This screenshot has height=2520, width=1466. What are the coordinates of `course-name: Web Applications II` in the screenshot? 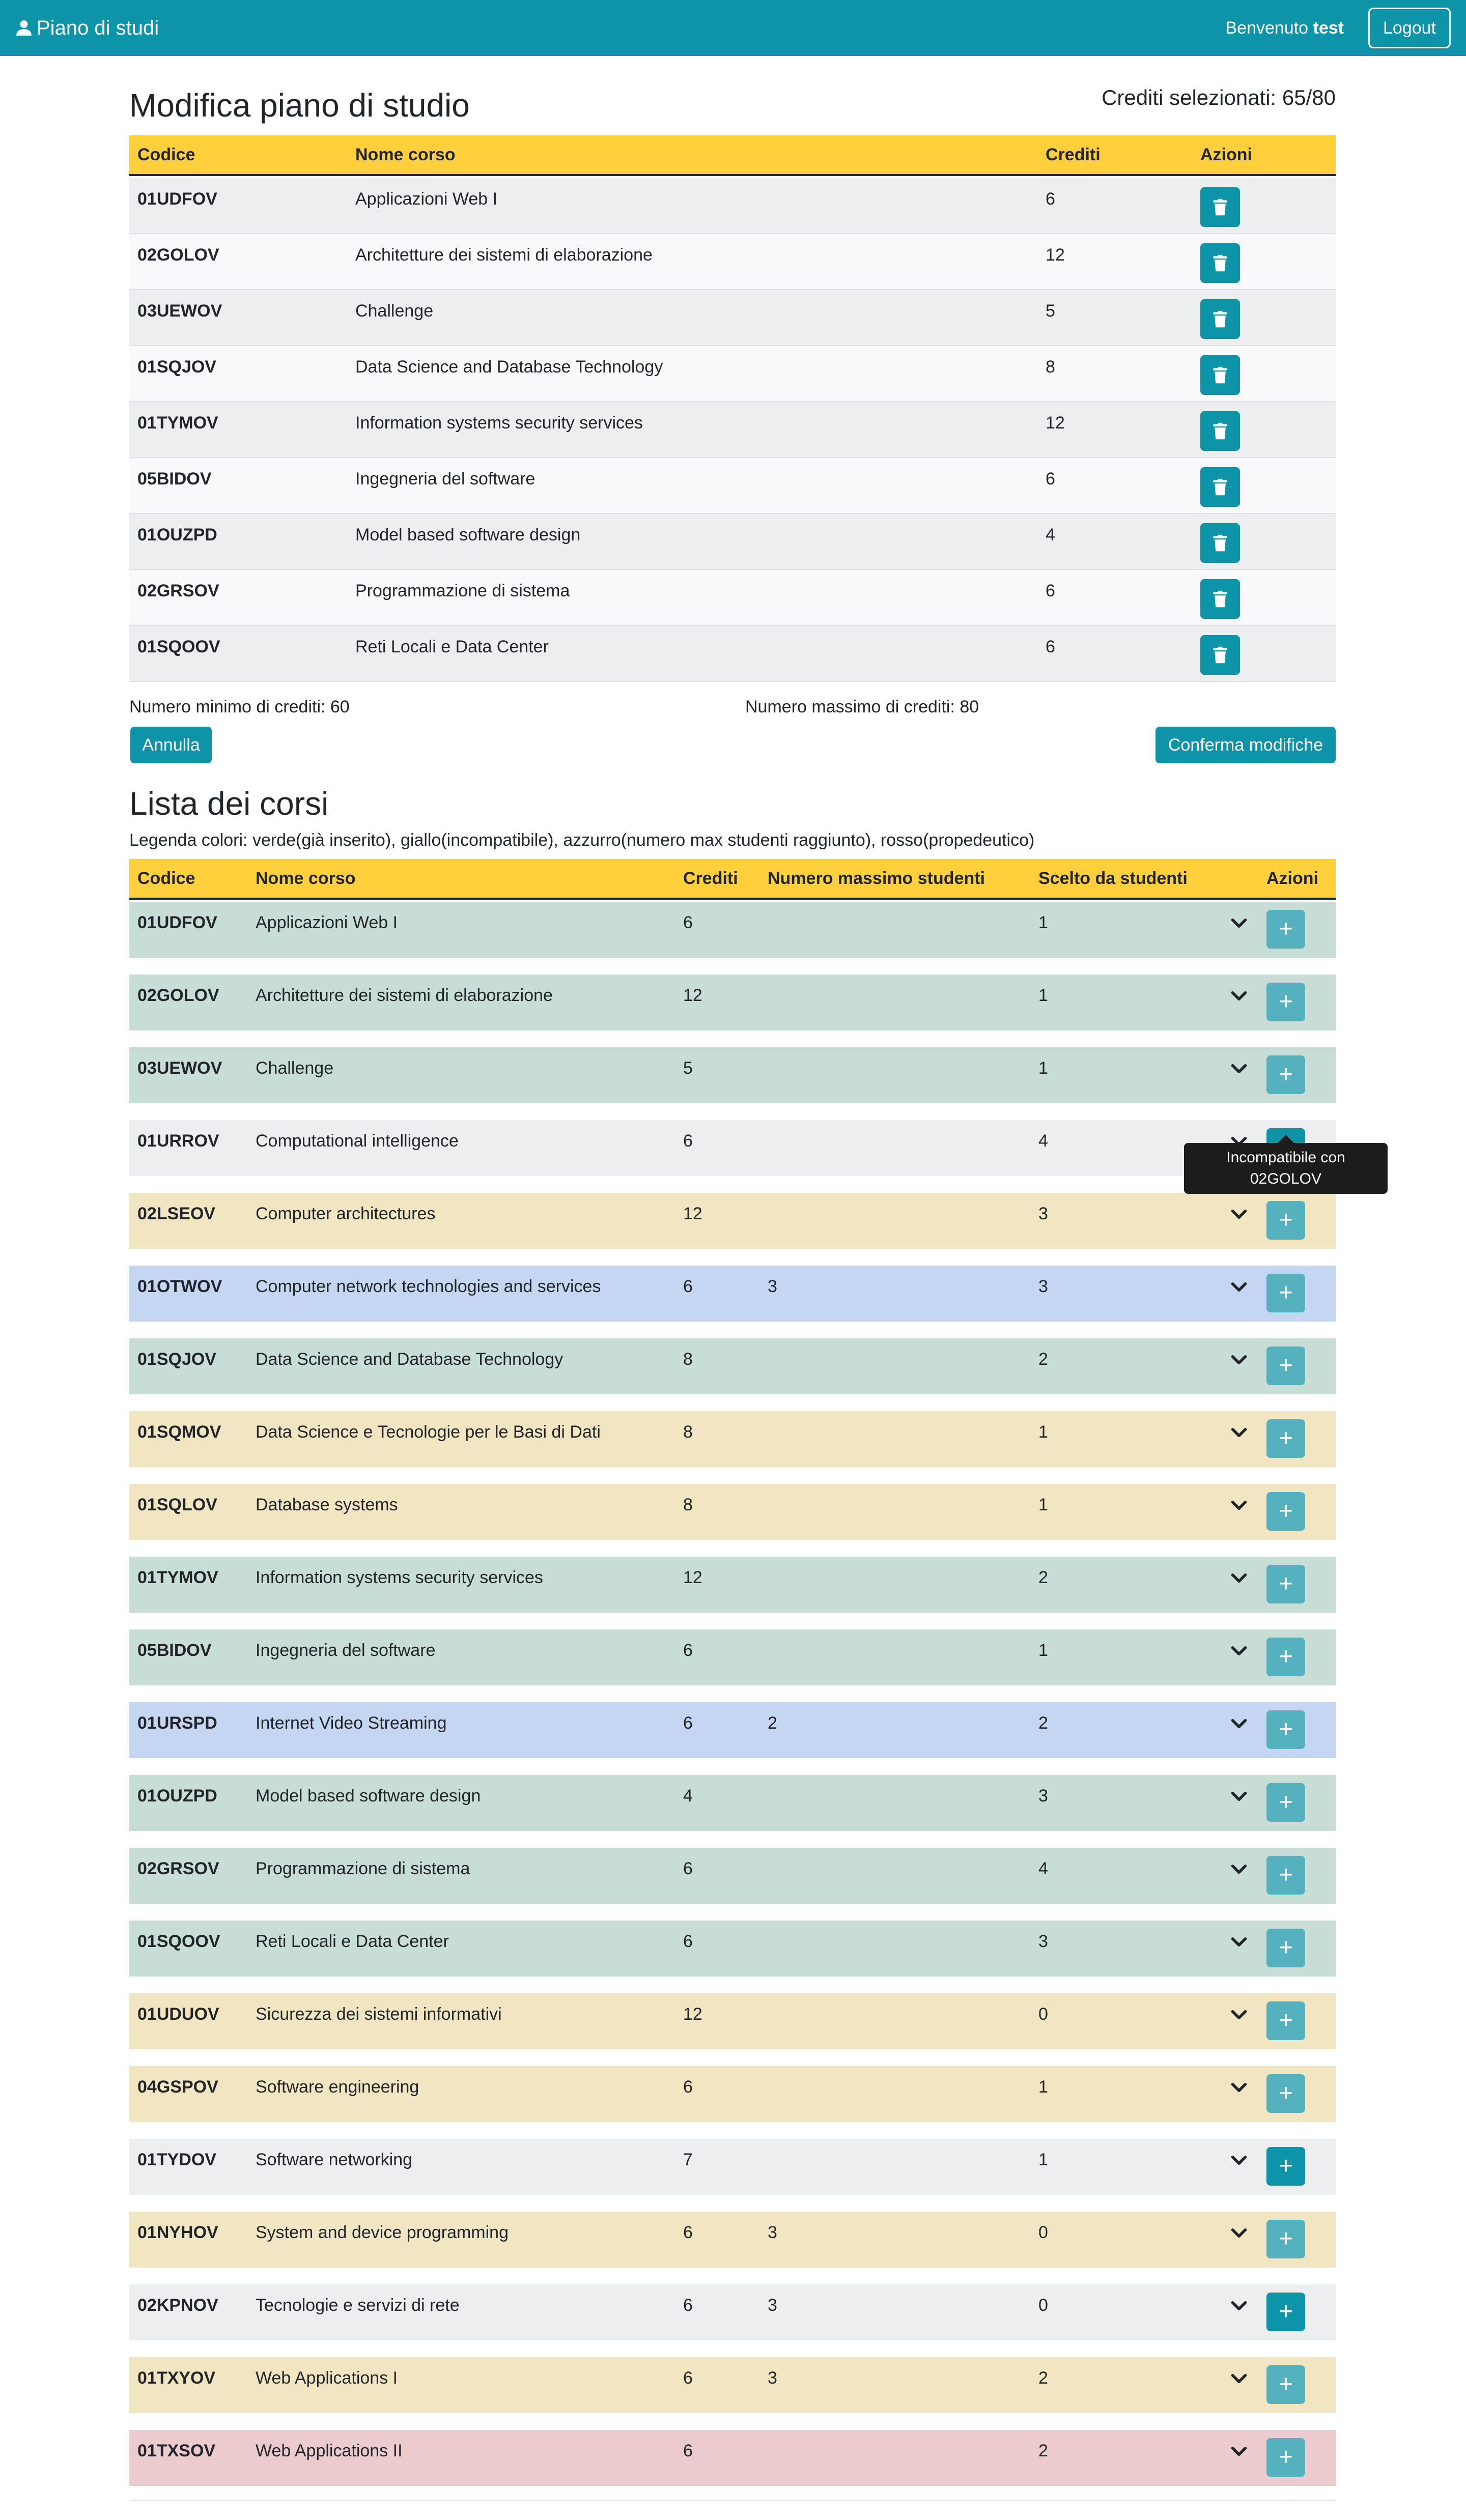 It's located at (329, 2450).